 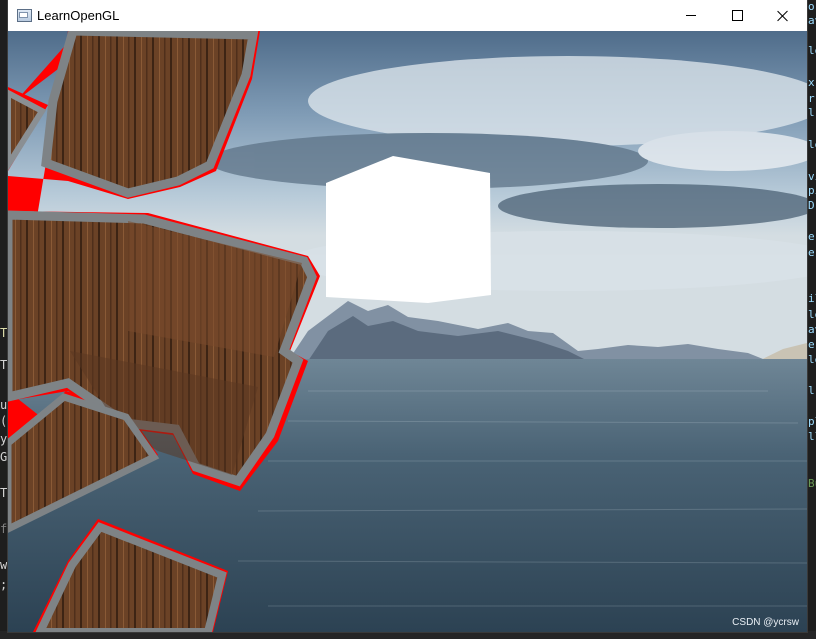 I want to click on editor-fragment: ll, so click(x=812, y=436).